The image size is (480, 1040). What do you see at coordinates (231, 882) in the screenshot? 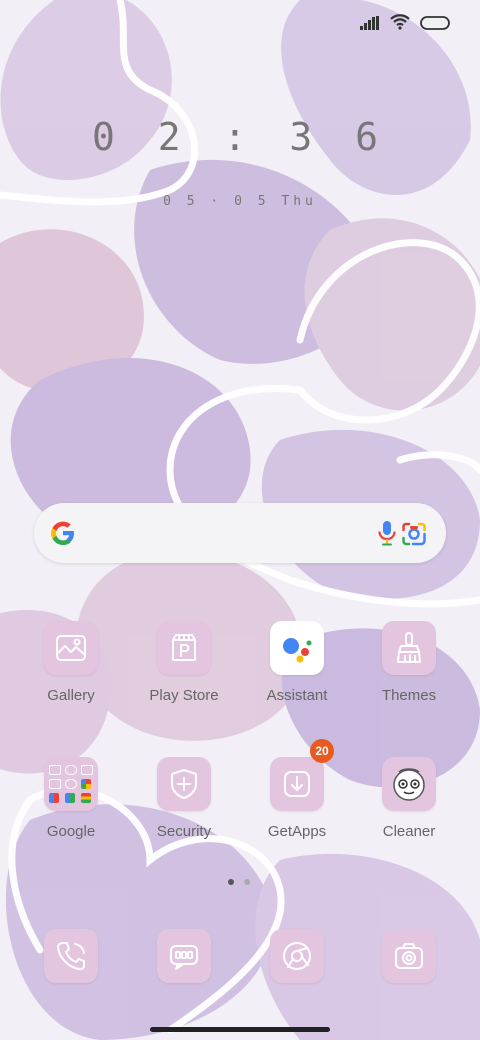
I see `page-dot-active` at bounding box center [231, 882].